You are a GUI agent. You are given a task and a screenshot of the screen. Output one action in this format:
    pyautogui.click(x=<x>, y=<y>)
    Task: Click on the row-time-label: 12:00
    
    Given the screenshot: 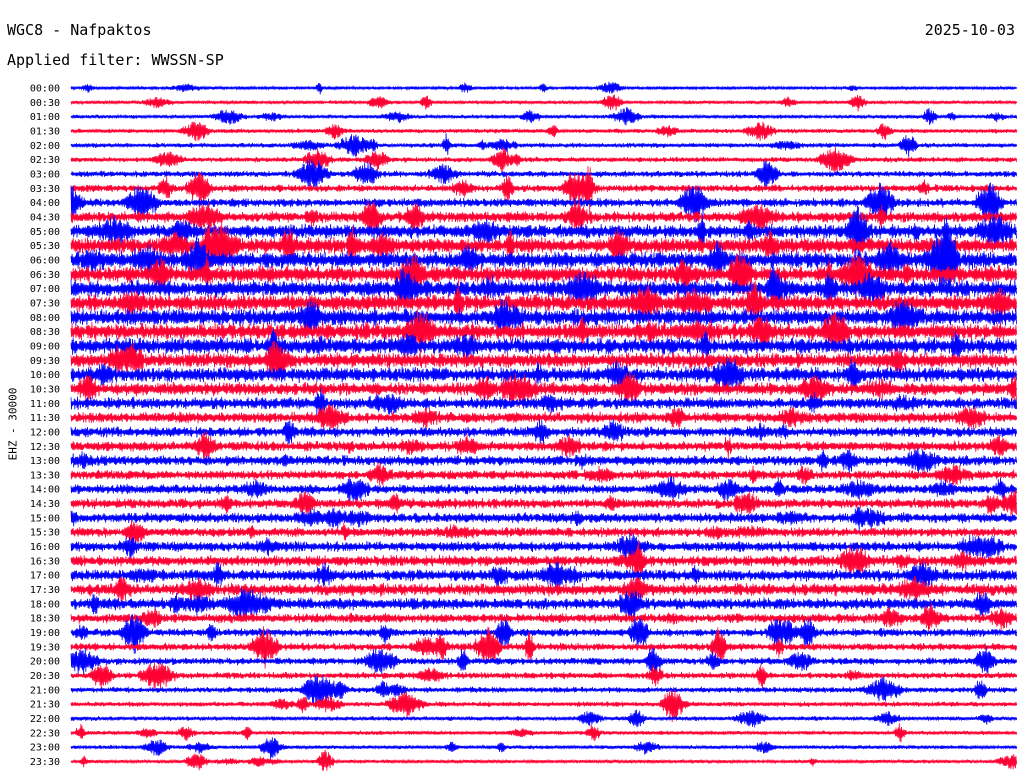 What is the action you would take?
    pyautogui.click(x=45, y=432)
    